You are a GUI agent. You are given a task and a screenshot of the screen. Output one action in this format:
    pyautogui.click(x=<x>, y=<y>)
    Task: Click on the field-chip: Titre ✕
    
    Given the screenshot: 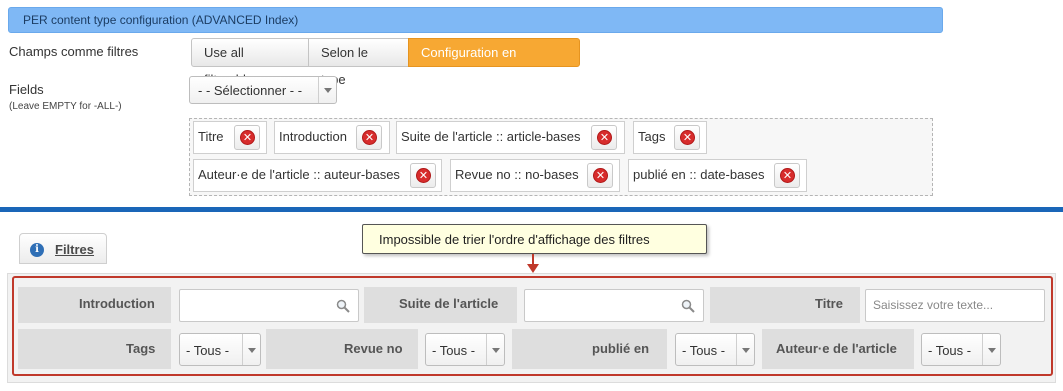 What is the action you would take?
    pyautogui.click(x=230, y=137)
    